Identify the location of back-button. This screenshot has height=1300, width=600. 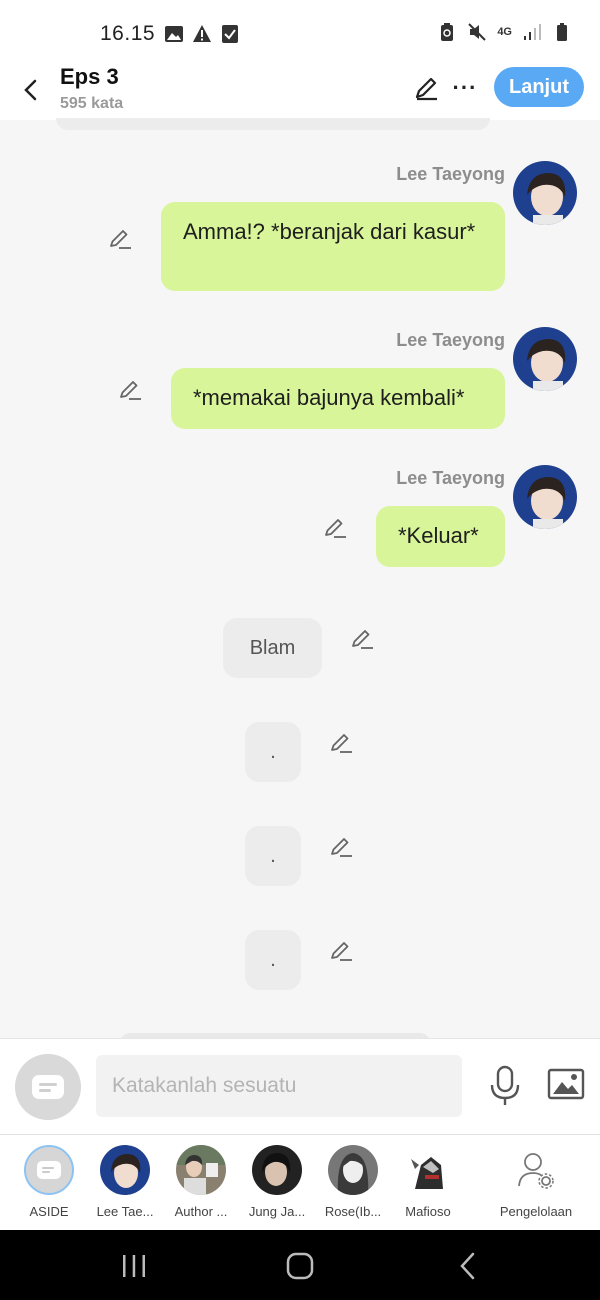
(30, 90).